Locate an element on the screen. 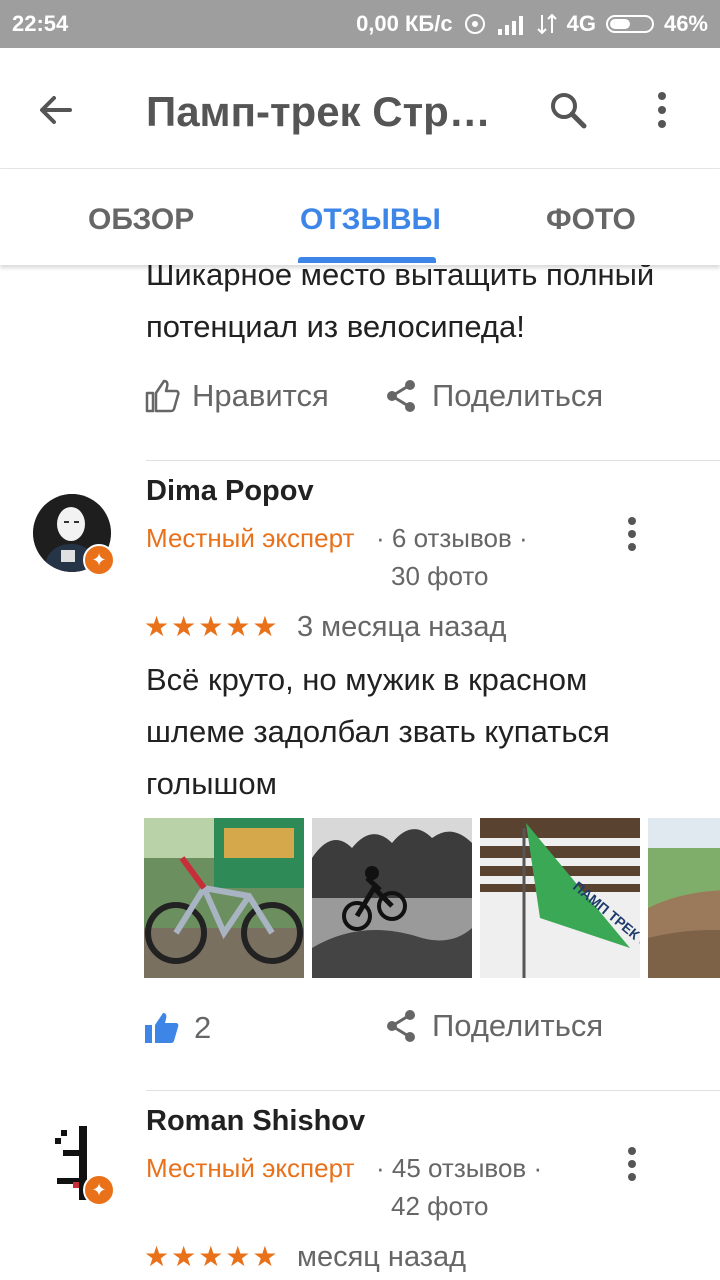 Image resolution: width=720 pixels, height=1280 pixels. active-tab-indicator is located at coordinates (367, 260).